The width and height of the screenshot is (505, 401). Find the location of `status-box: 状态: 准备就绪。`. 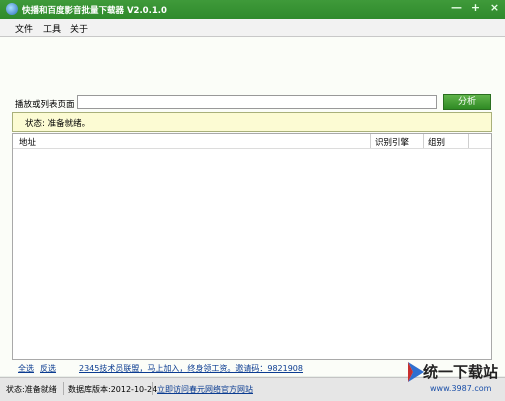

status-box: 状态: 准备就绪。 is located at coordinates (252, 122).